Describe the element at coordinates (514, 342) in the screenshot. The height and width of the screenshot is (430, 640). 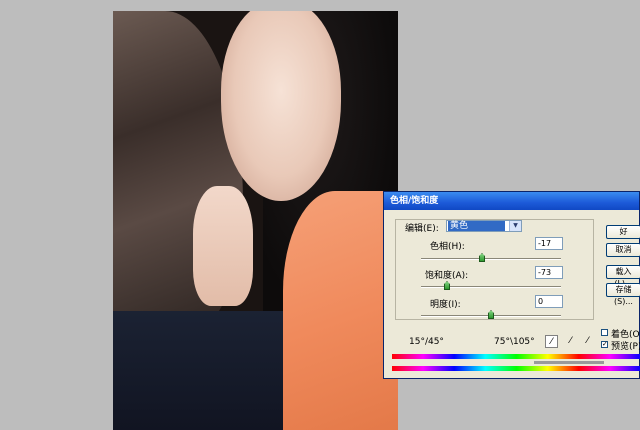
I see `range-right-value: 75°\105°` at that location.